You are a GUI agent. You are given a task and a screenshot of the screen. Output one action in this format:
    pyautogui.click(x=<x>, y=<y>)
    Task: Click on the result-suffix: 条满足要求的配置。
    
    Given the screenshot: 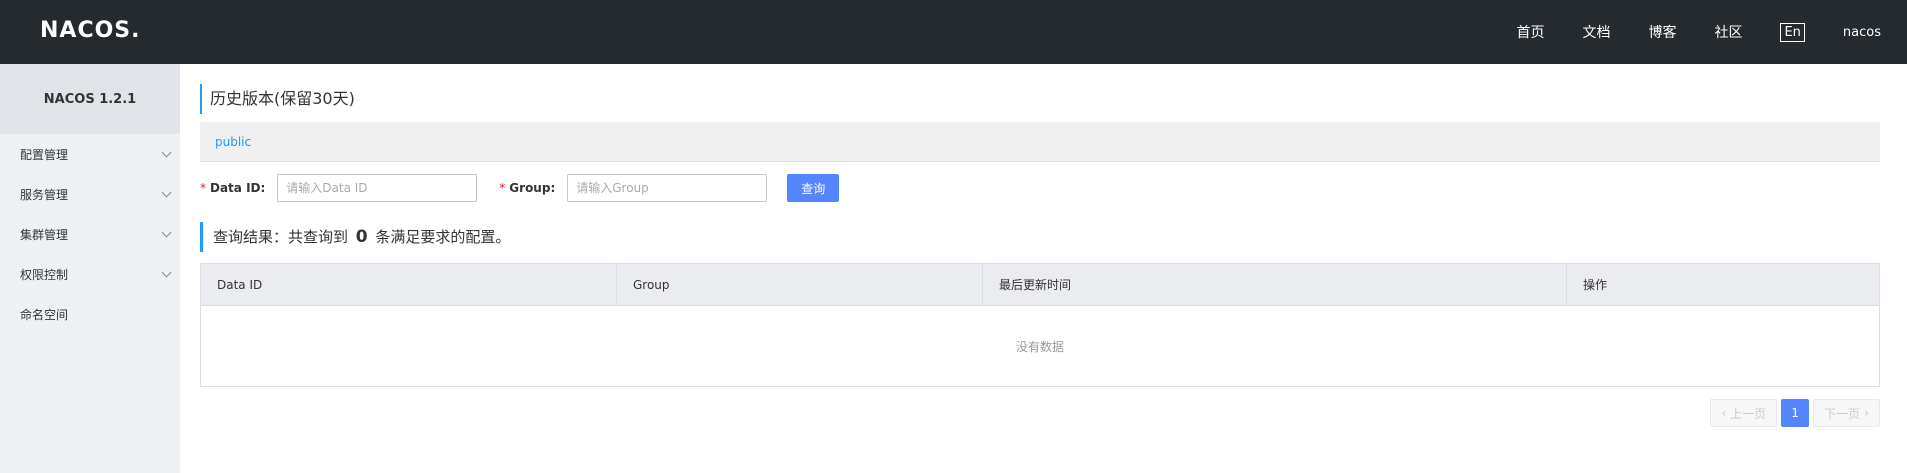 What is the action you would take?
    pyautogui.click(x=443, y=237)
    